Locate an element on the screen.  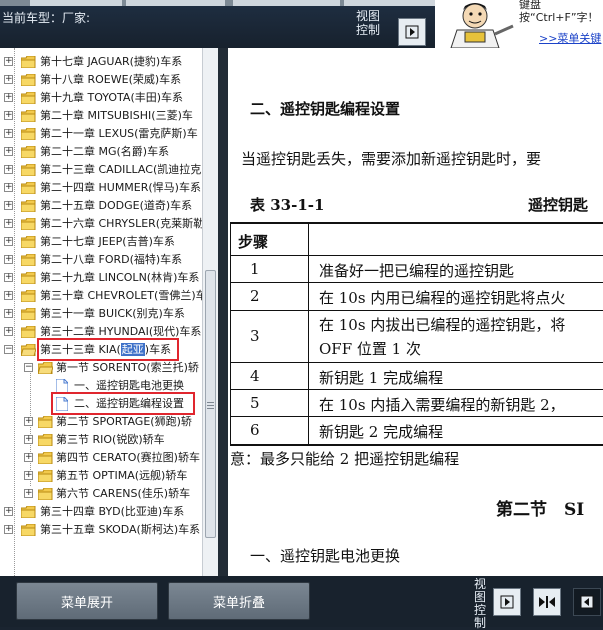
tree-item-label: 第二十三章 CADILLAC(凯迪拉克 is located at coordinates (121, 169).